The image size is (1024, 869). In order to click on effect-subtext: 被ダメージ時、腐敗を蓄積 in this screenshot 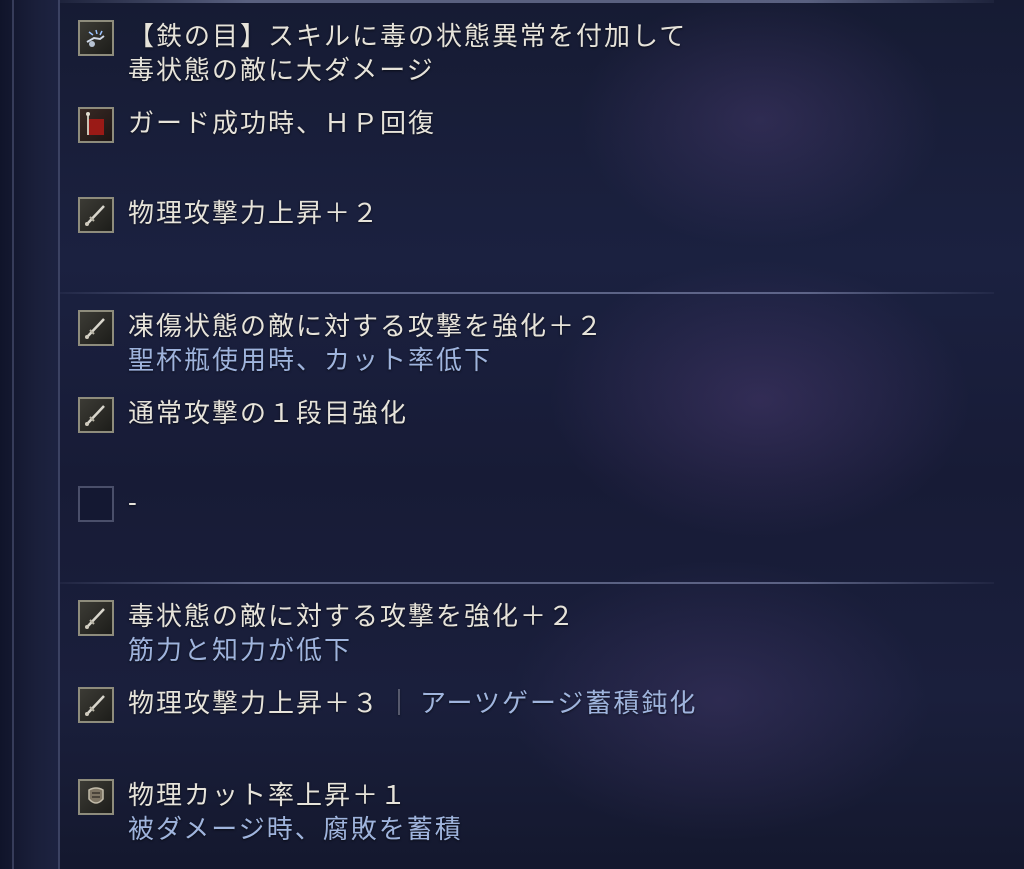, I will do `click(295, 830)`.